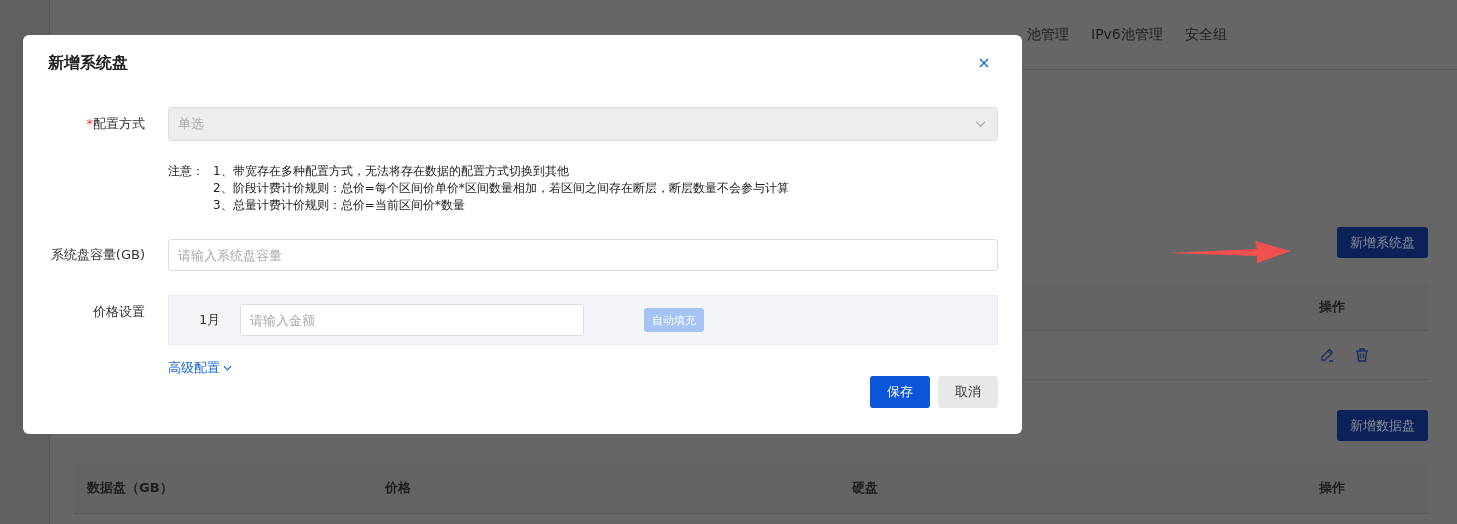 The width and height of the screenshot is (1457, 524). What do you see at coordinates (97, 255) in the screenshot?
I see `field-label: 系统盘容量(GB)` at bounding box center [97, 255].